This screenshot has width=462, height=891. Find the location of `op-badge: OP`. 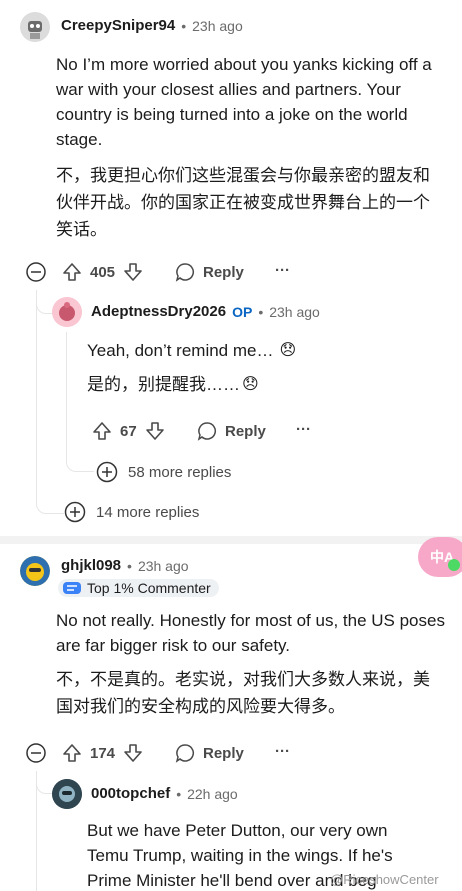

op-badge: OP is located at coordinates (242, 311).